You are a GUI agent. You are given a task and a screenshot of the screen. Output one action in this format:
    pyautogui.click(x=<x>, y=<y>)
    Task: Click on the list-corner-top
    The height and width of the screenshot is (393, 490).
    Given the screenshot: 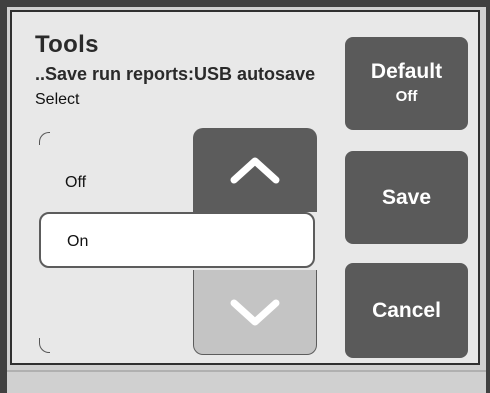 What is the action you would take?
    pyautogui.click(x=44, y=138)
    